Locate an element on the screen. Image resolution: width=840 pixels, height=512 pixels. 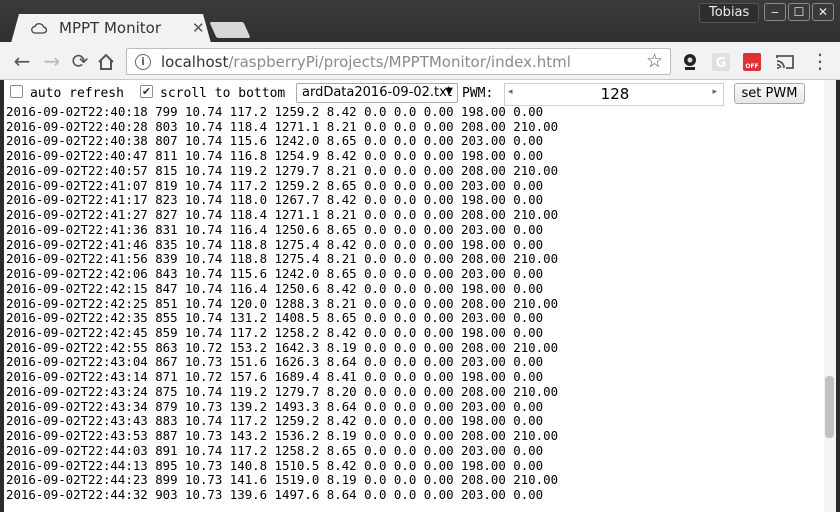
cloud-icon is located at coordinates (39, 28).